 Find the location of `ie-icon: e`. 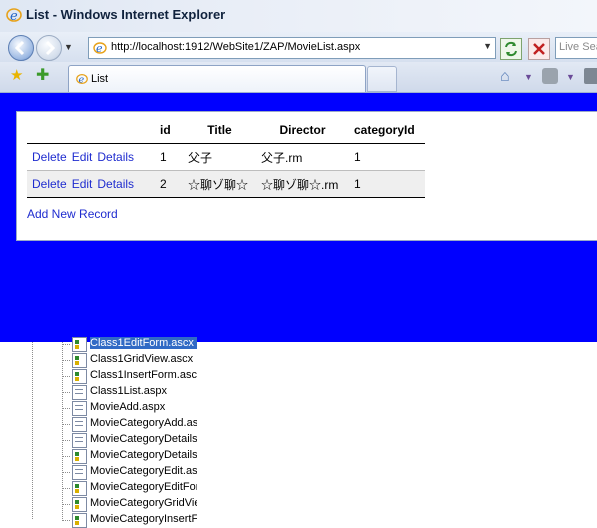

ie-icon: e is located at coordinates (14, 15).